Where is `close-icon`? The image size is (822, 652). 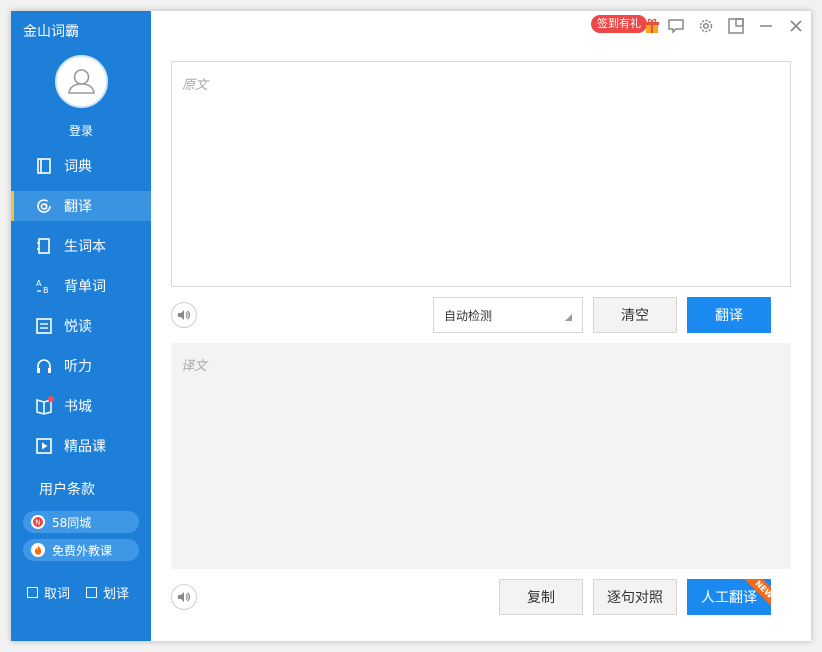 close-icon is located at coordinates (796, 26).